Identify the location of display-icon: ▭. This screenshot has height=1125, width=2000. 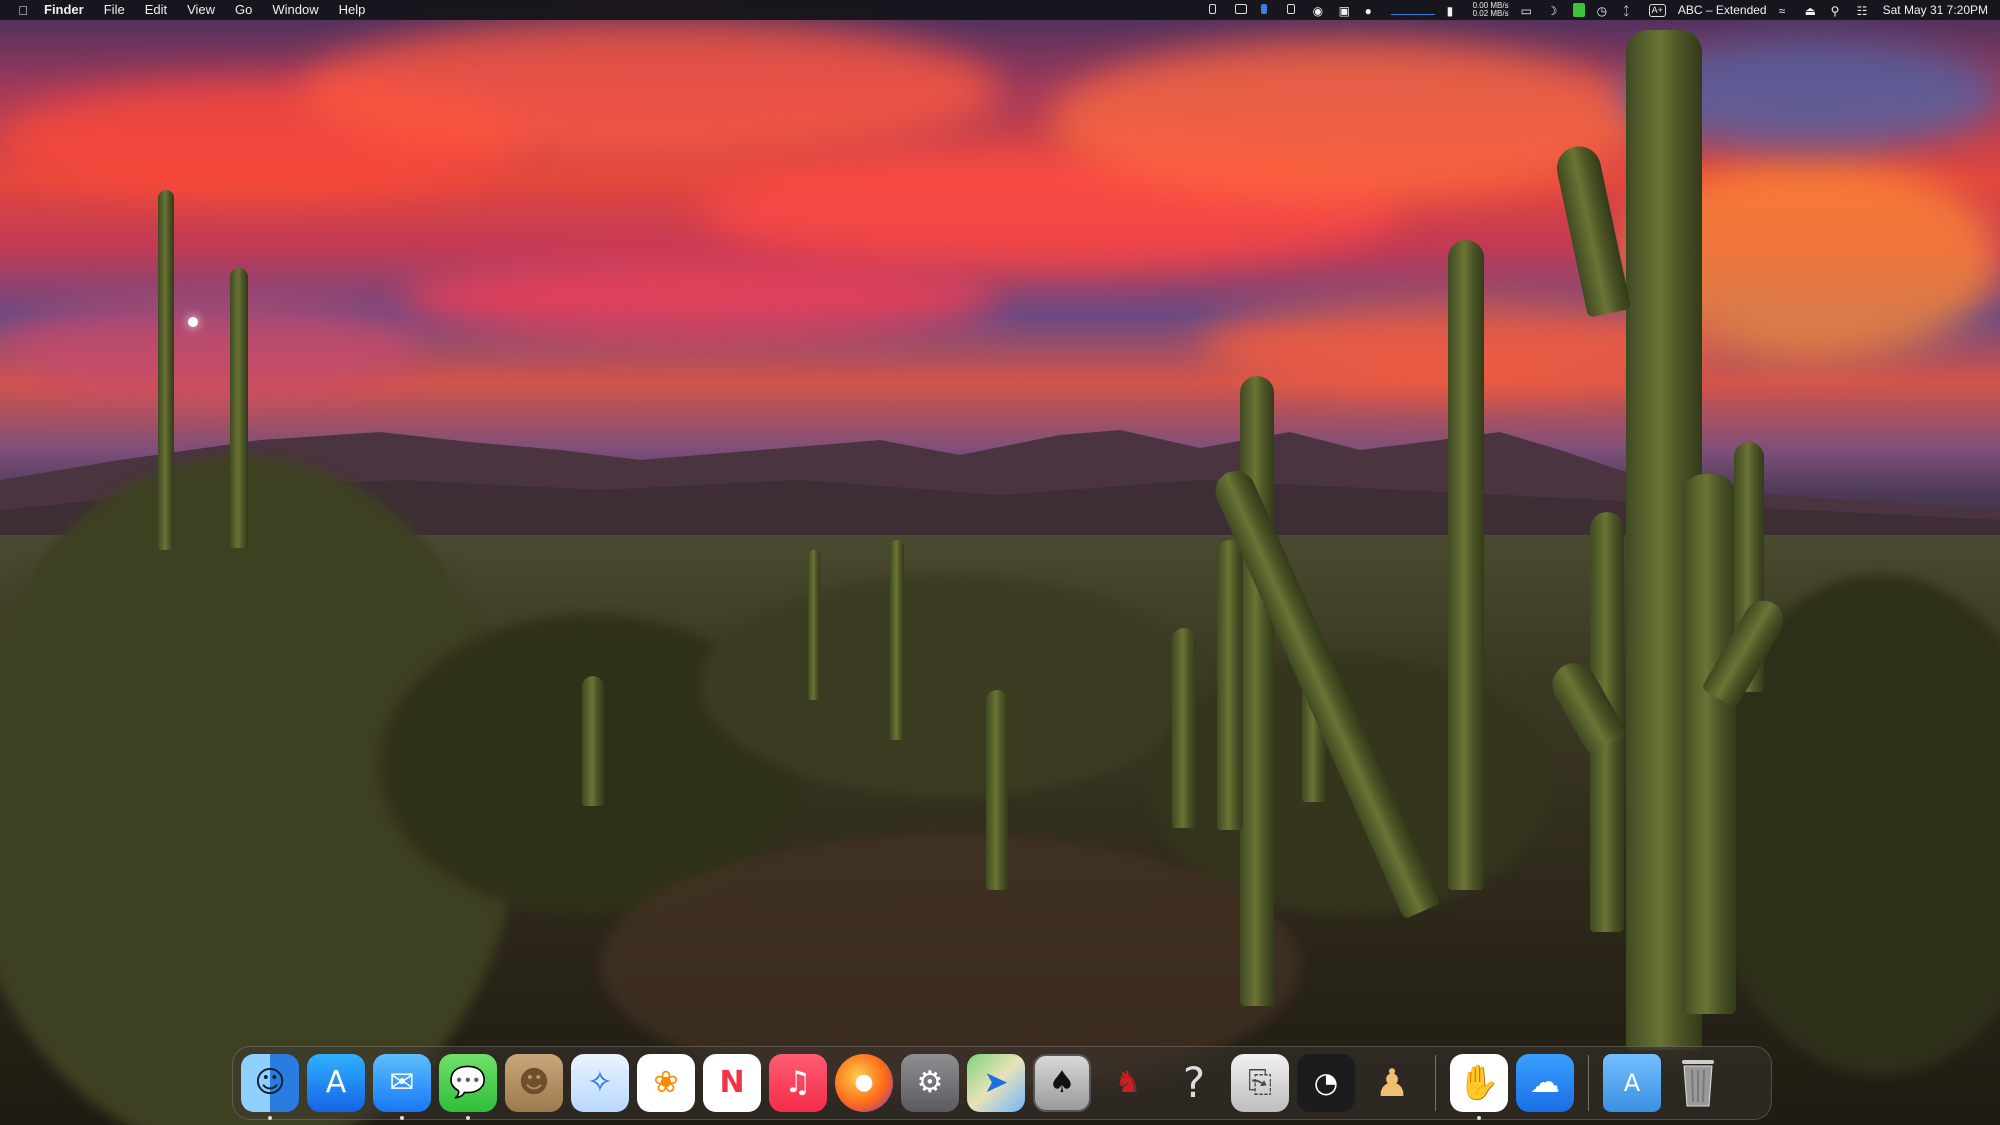
(1528, 11).